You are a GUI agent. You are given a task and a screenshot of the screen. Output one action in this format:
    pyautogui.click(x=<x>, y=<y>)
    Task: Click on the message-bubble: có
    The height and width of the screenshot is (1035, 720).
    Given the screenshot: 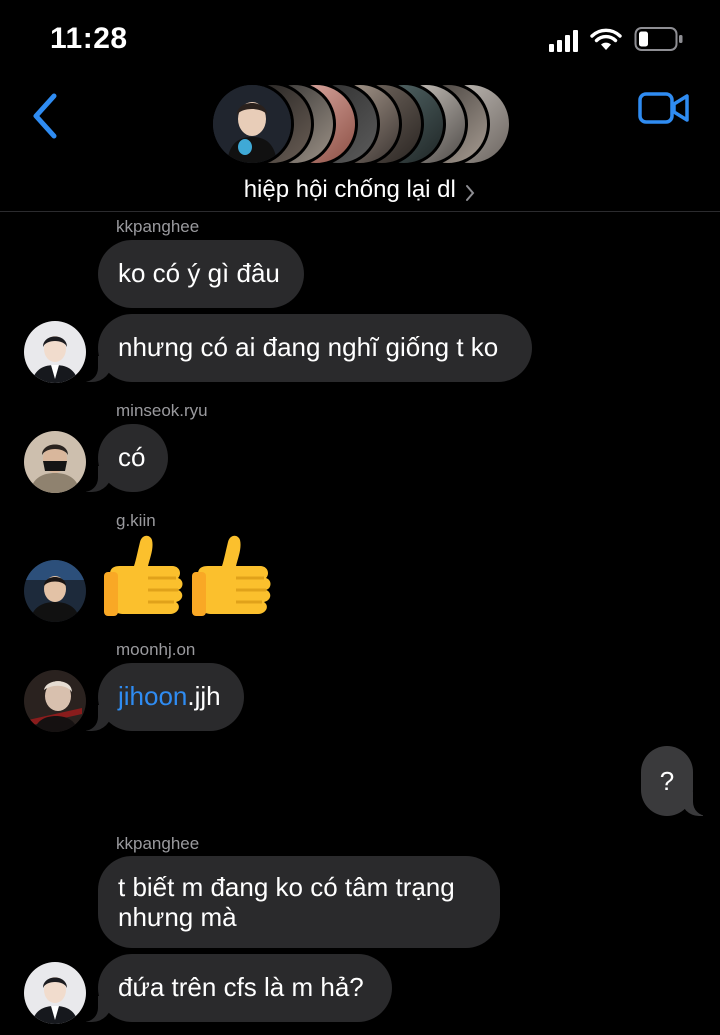 What is the action you would take?
    pyautogui.click(x=122, y=458)
    